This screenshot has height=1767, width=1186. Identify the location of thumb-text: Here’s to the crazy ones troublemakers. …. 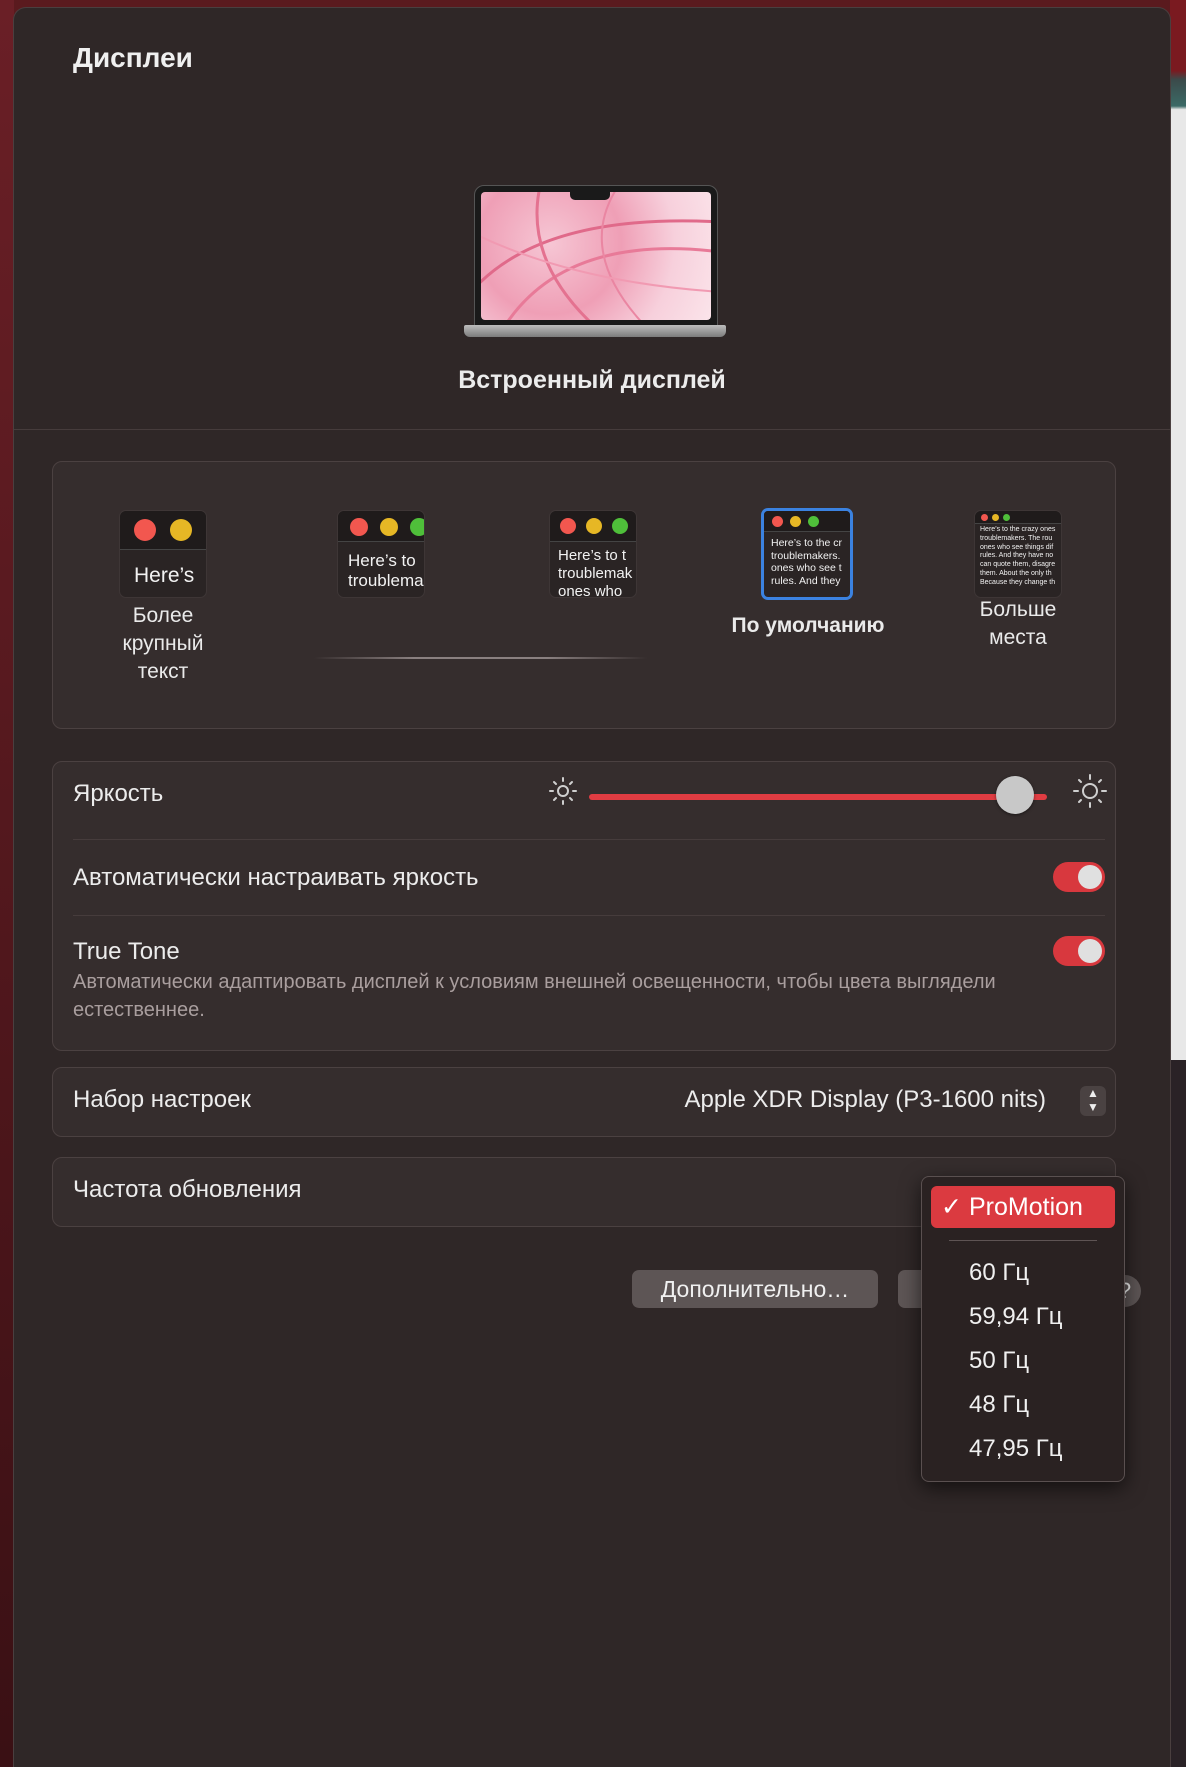
(1018, 556).